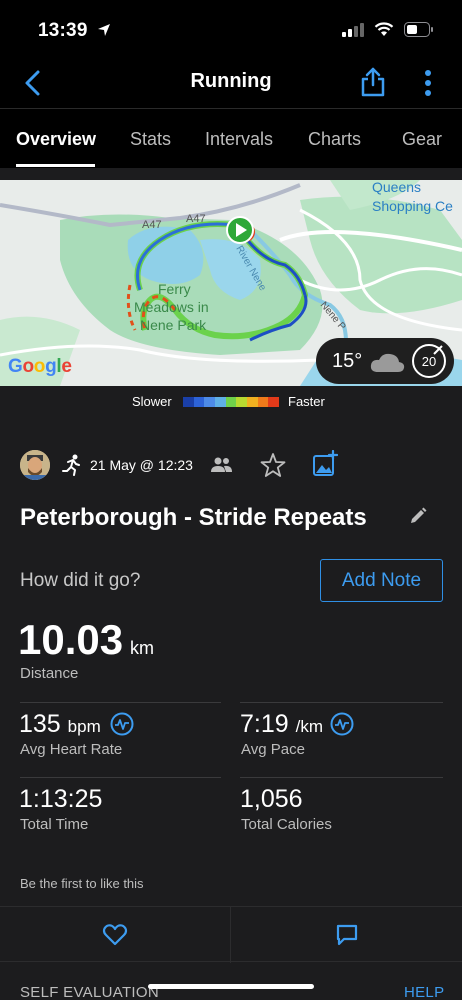 The height and width of the screenshot is (1000, 462). Describe the element at coordinates (54, 824) in the screenshot. I see `total-time-label: Total Time` at that location.